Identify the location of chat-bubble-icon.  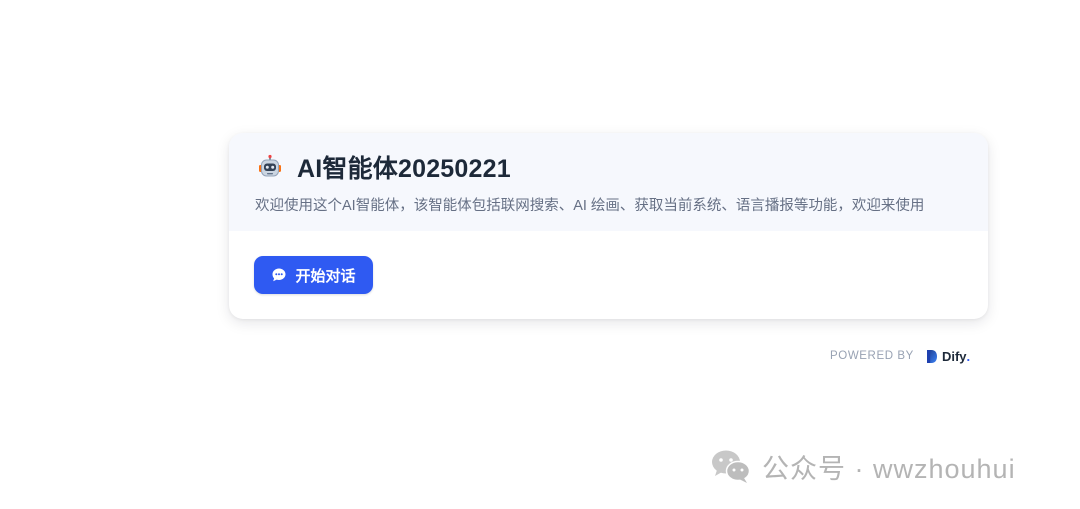
(279, 275).